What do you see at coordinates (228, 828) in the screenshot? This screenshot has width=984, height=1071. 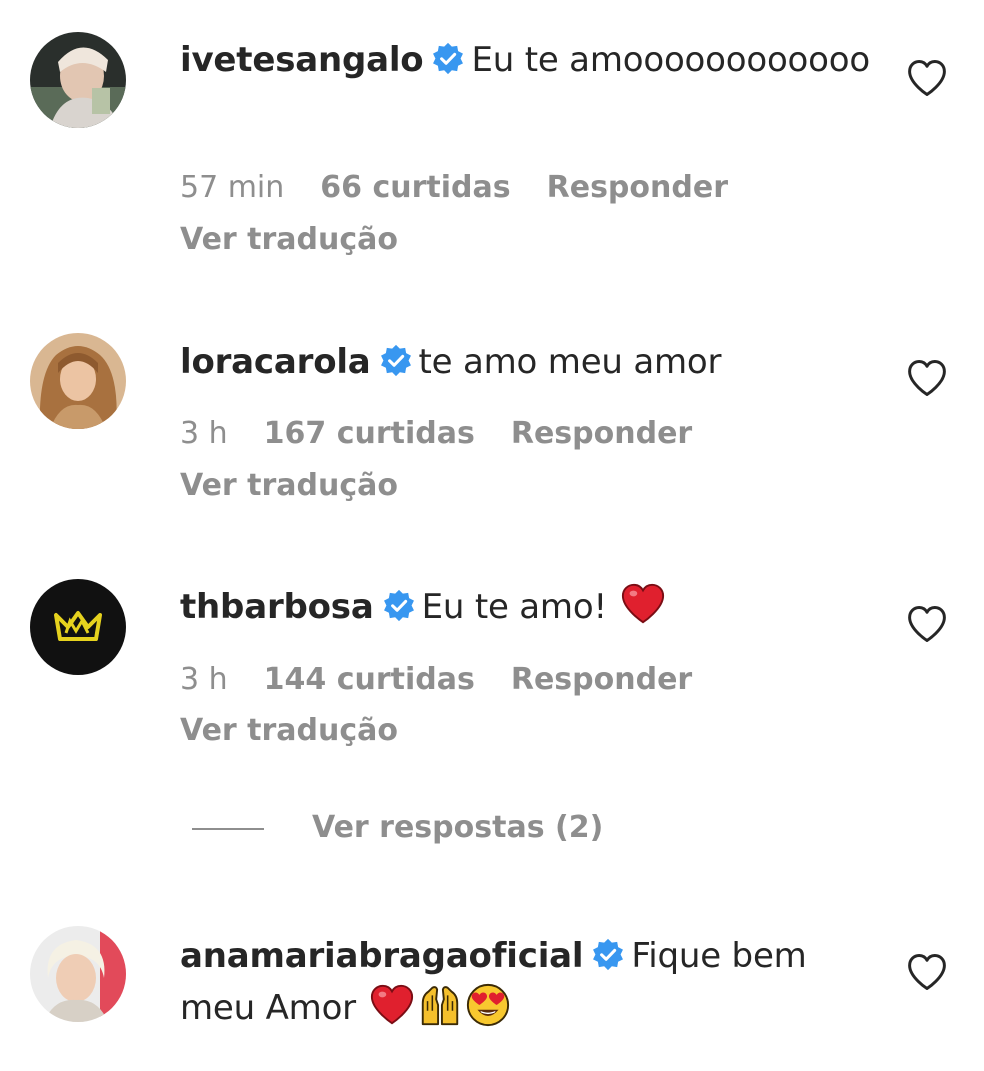 I see `replies-divider-line` at bounding box center [228, 828].